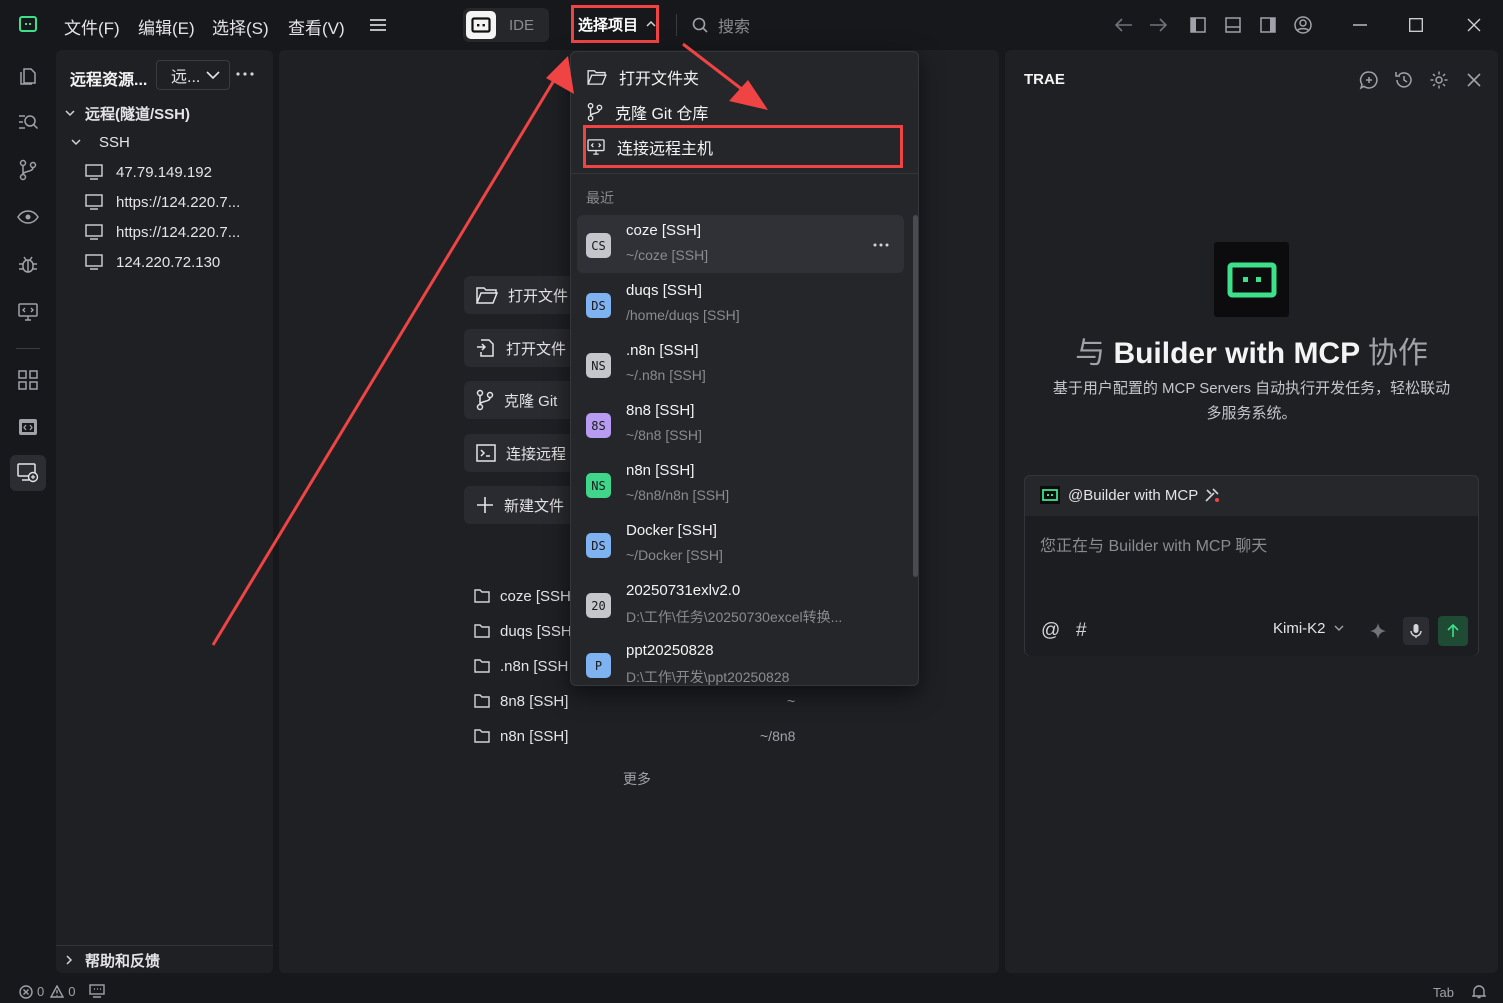  Describe the element at coordinates (740, 424) in the screenshot. I see `recent-project-item: 8S 8n8 [SSH] ~/8n8 [SSH]` at that location.